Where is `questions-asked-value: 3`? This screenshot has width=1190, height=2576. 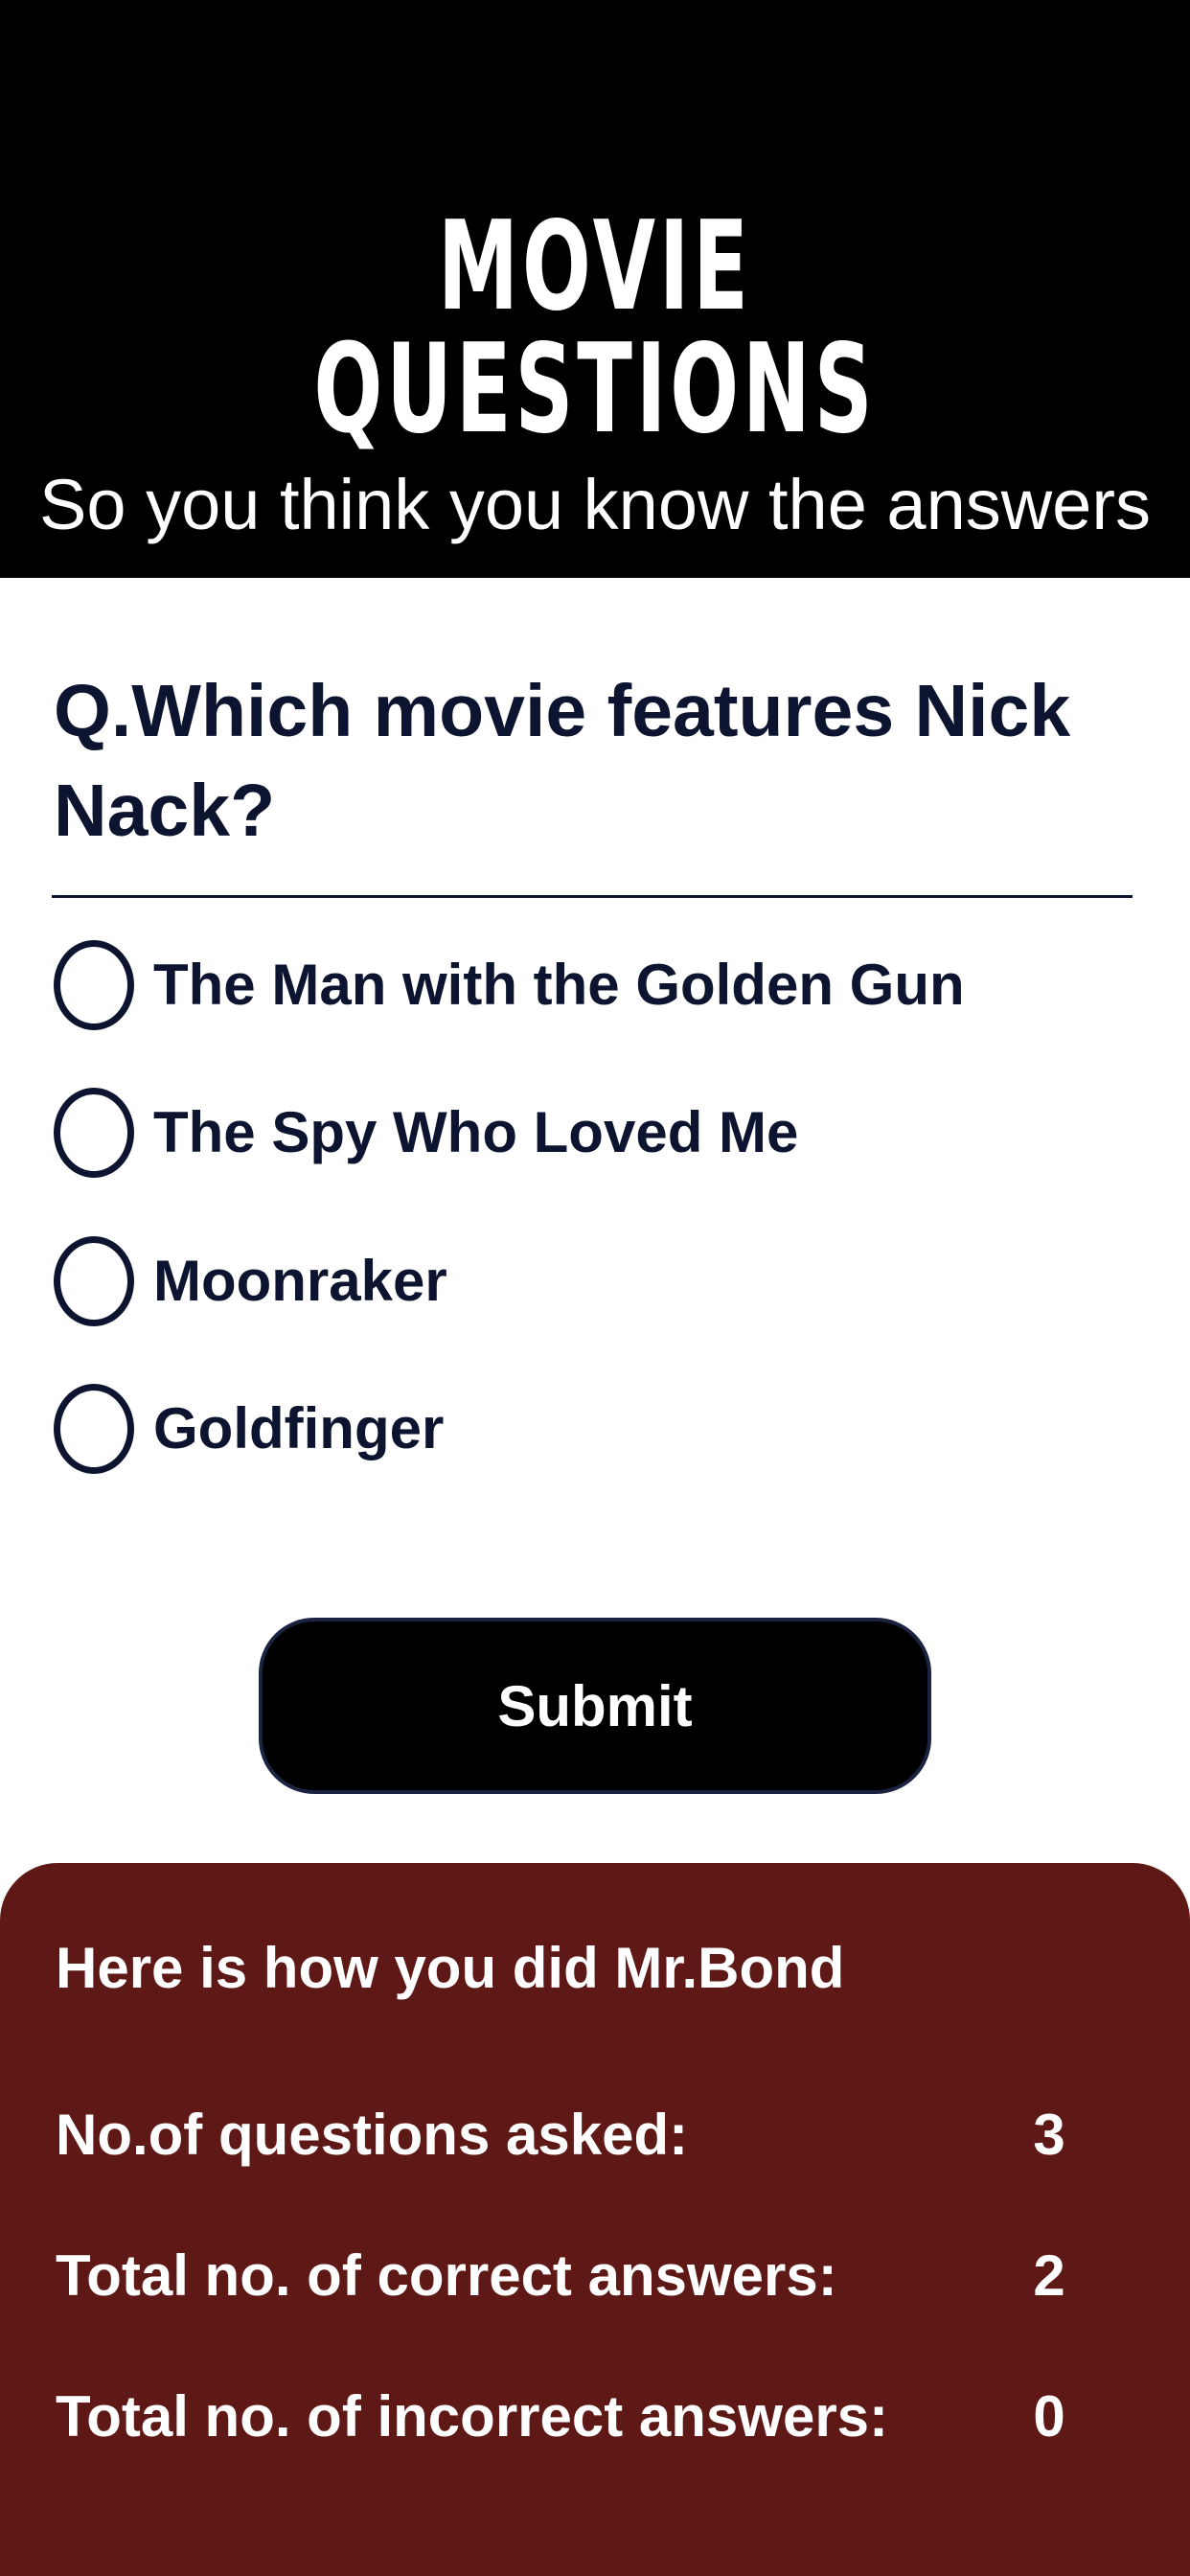
questions-asked-value: 3 is located at coordinates (1049, 2135).